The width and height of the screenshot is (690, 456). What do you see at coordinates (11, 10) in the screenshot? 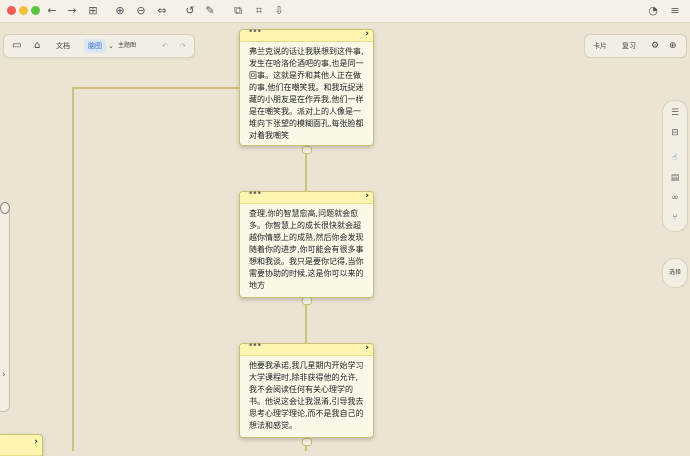
I see `close-window-button` at bounding box center [11, 10].